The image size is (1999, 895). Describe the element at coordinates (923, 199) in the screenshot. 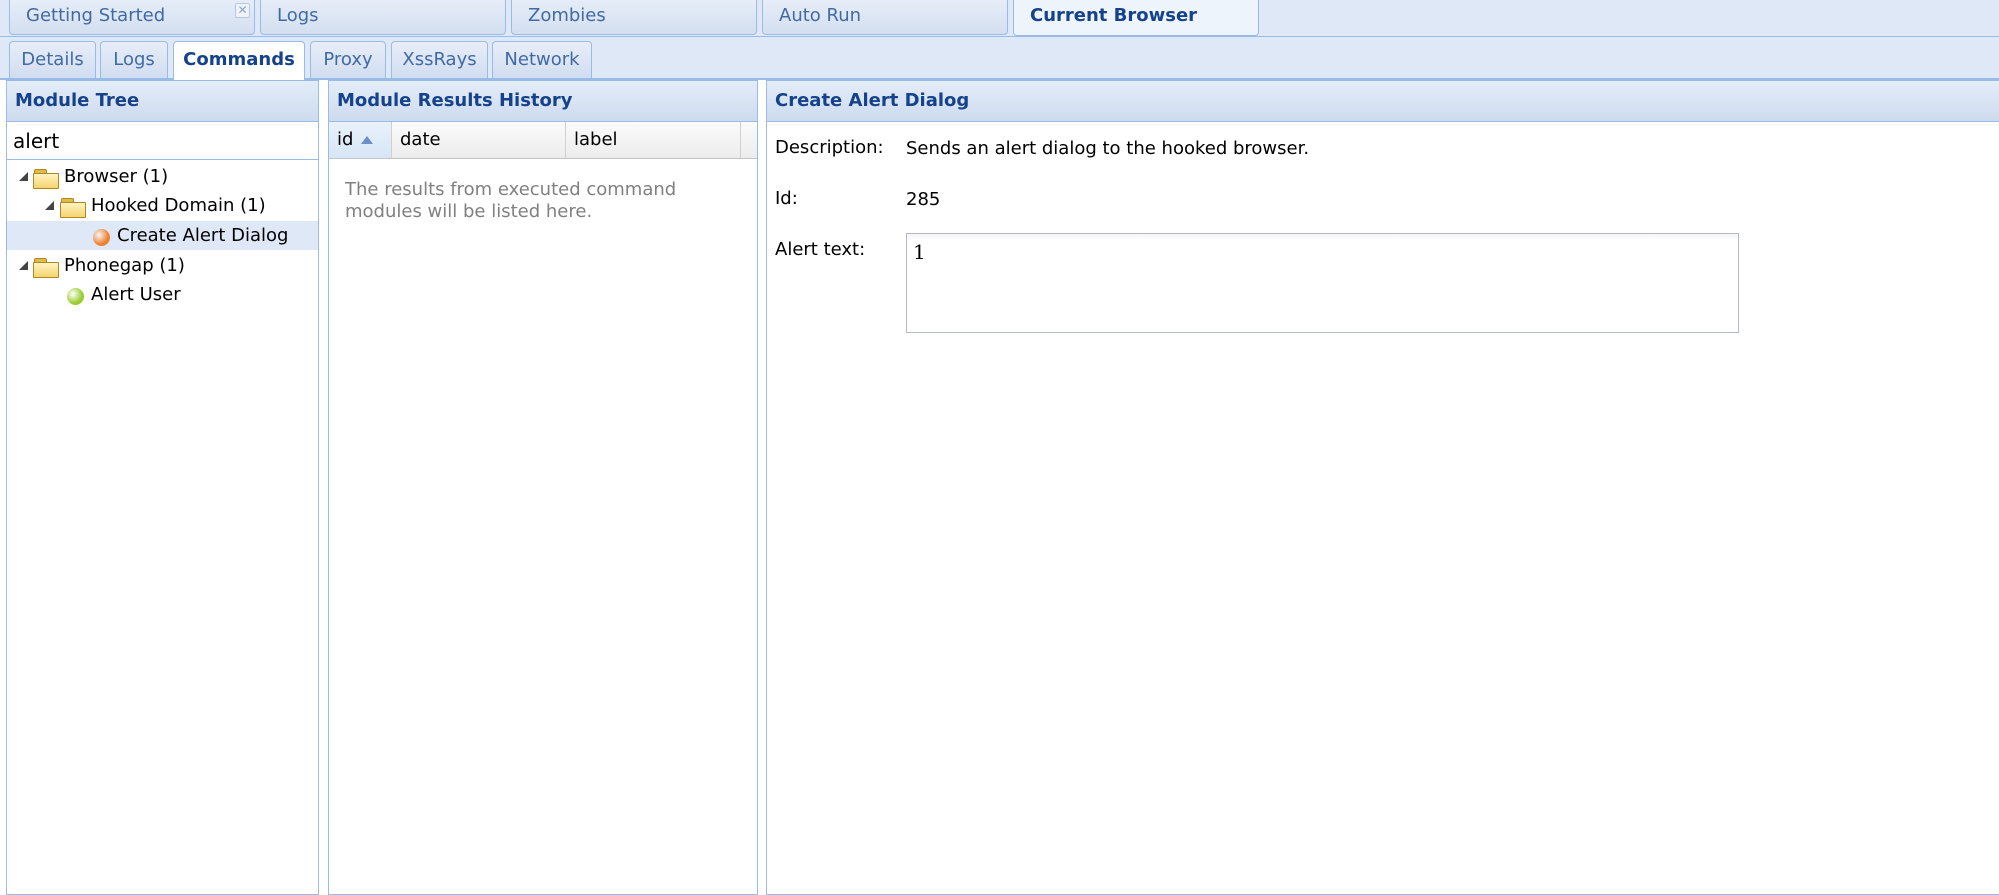

I see `id-value: 285` at that location.